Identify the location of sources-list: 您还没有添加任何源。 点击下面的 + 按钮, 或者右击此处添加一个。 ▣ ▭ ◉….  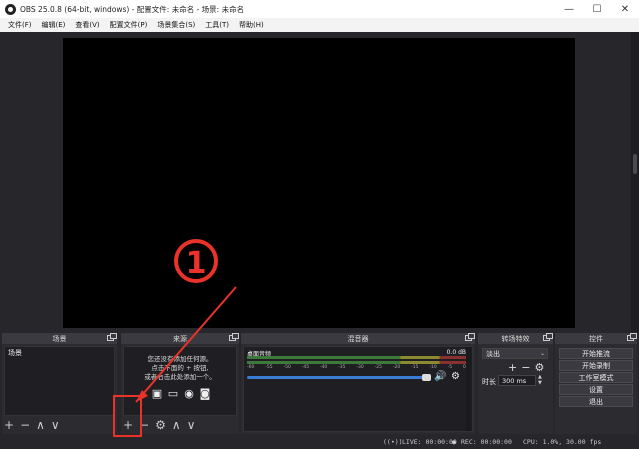
(180, 381).